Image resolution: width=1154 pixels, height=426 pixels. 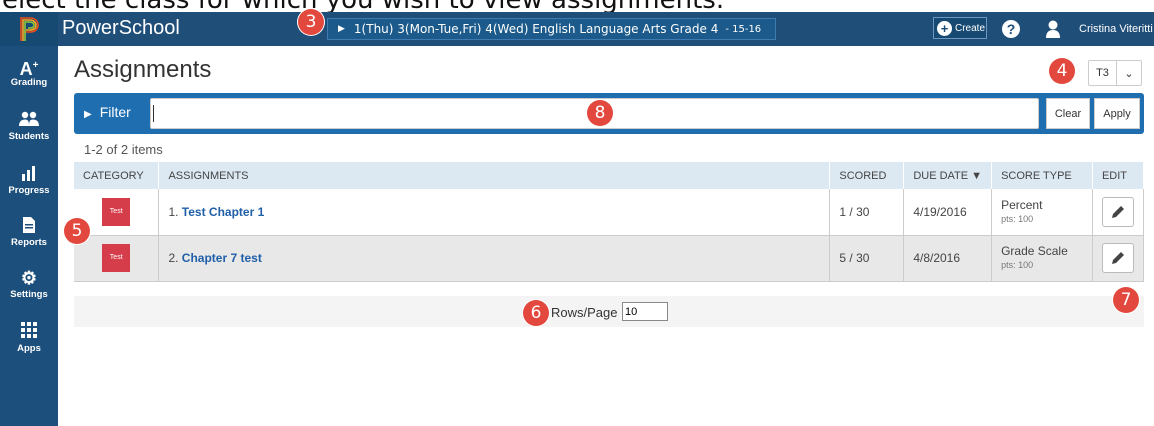 I want to click on callout-marker: 4, so click(x=1062, y=71).